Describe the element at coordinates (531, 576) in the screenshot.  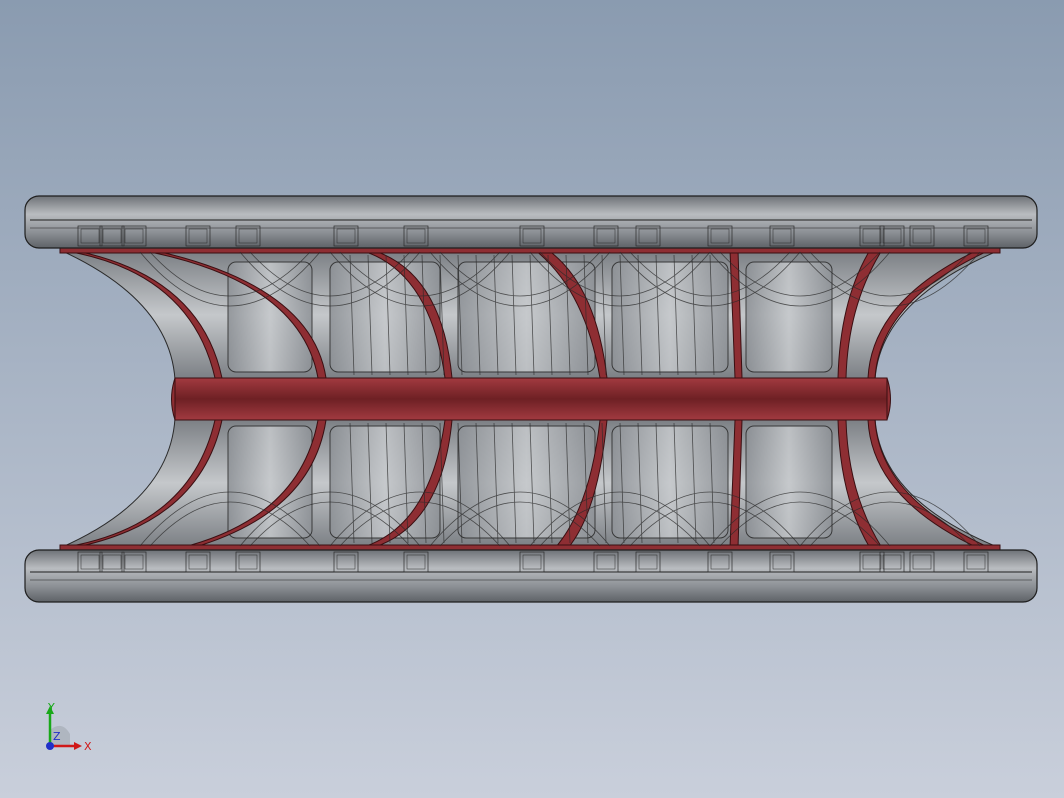
I see `bottom-rail` at that location.